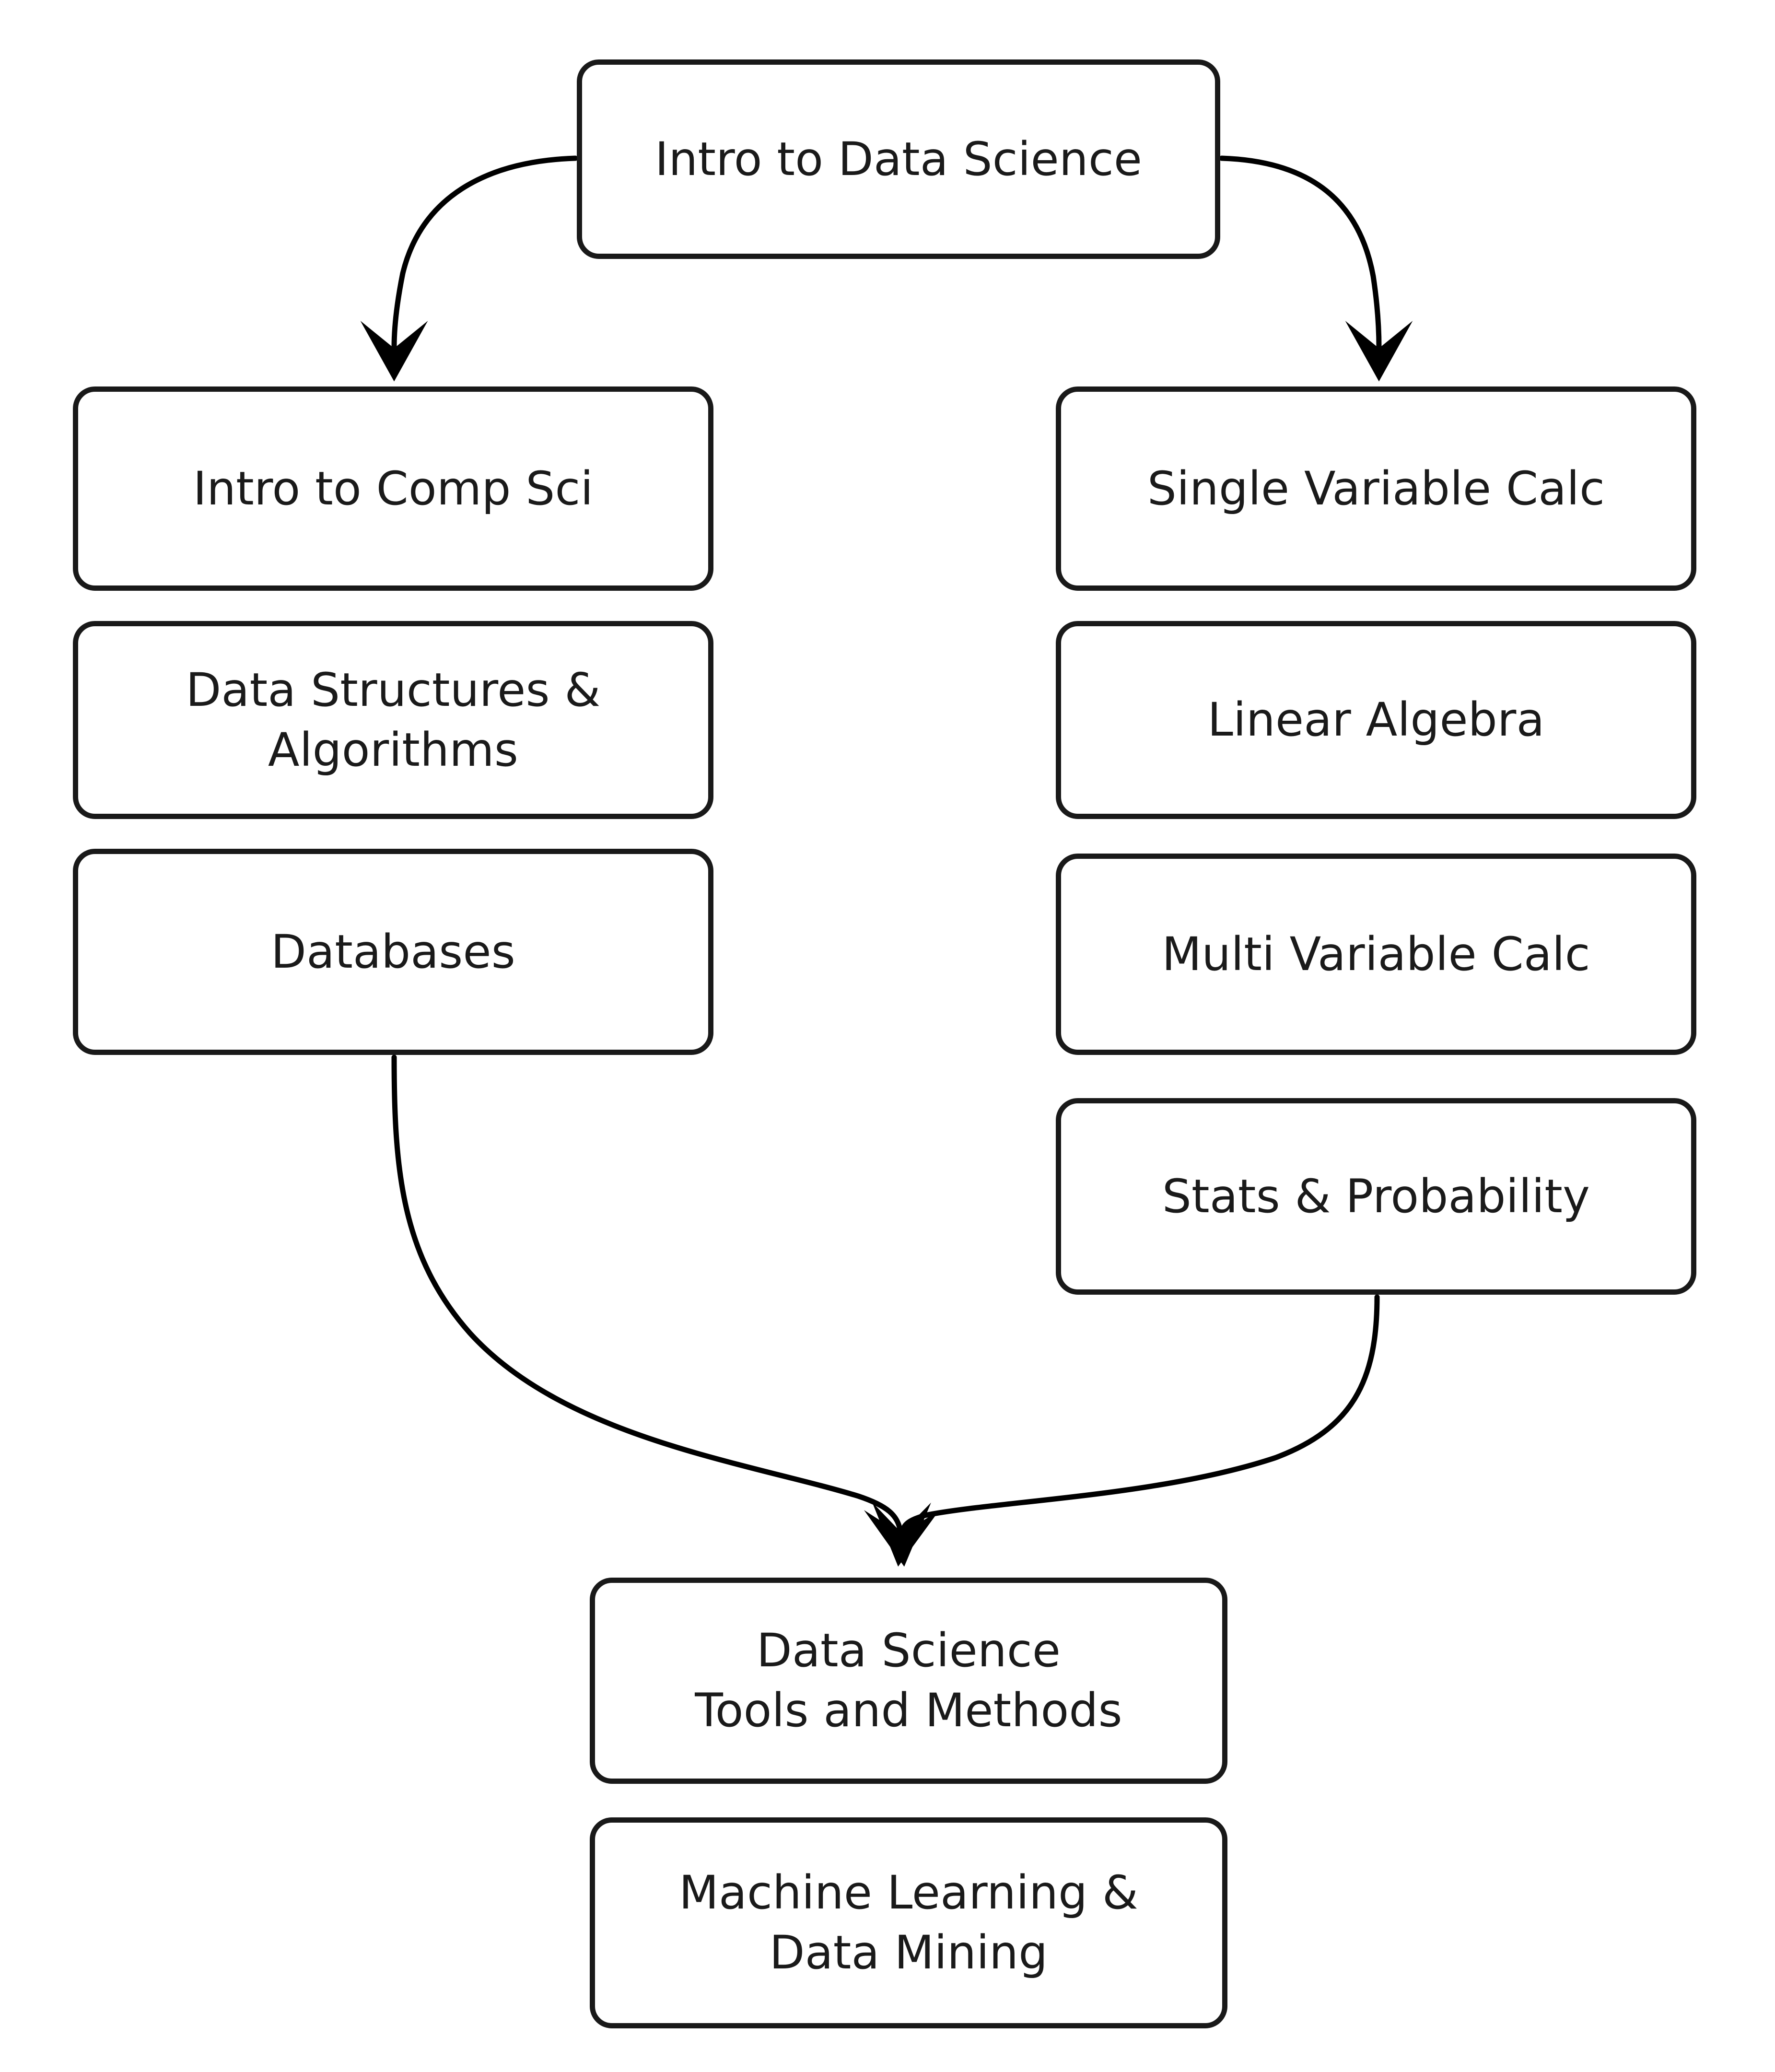 The height and width of the screenshot is (2072, 1775). I want to click on node-label: Multi Variable Calc, so click(1376, 954).